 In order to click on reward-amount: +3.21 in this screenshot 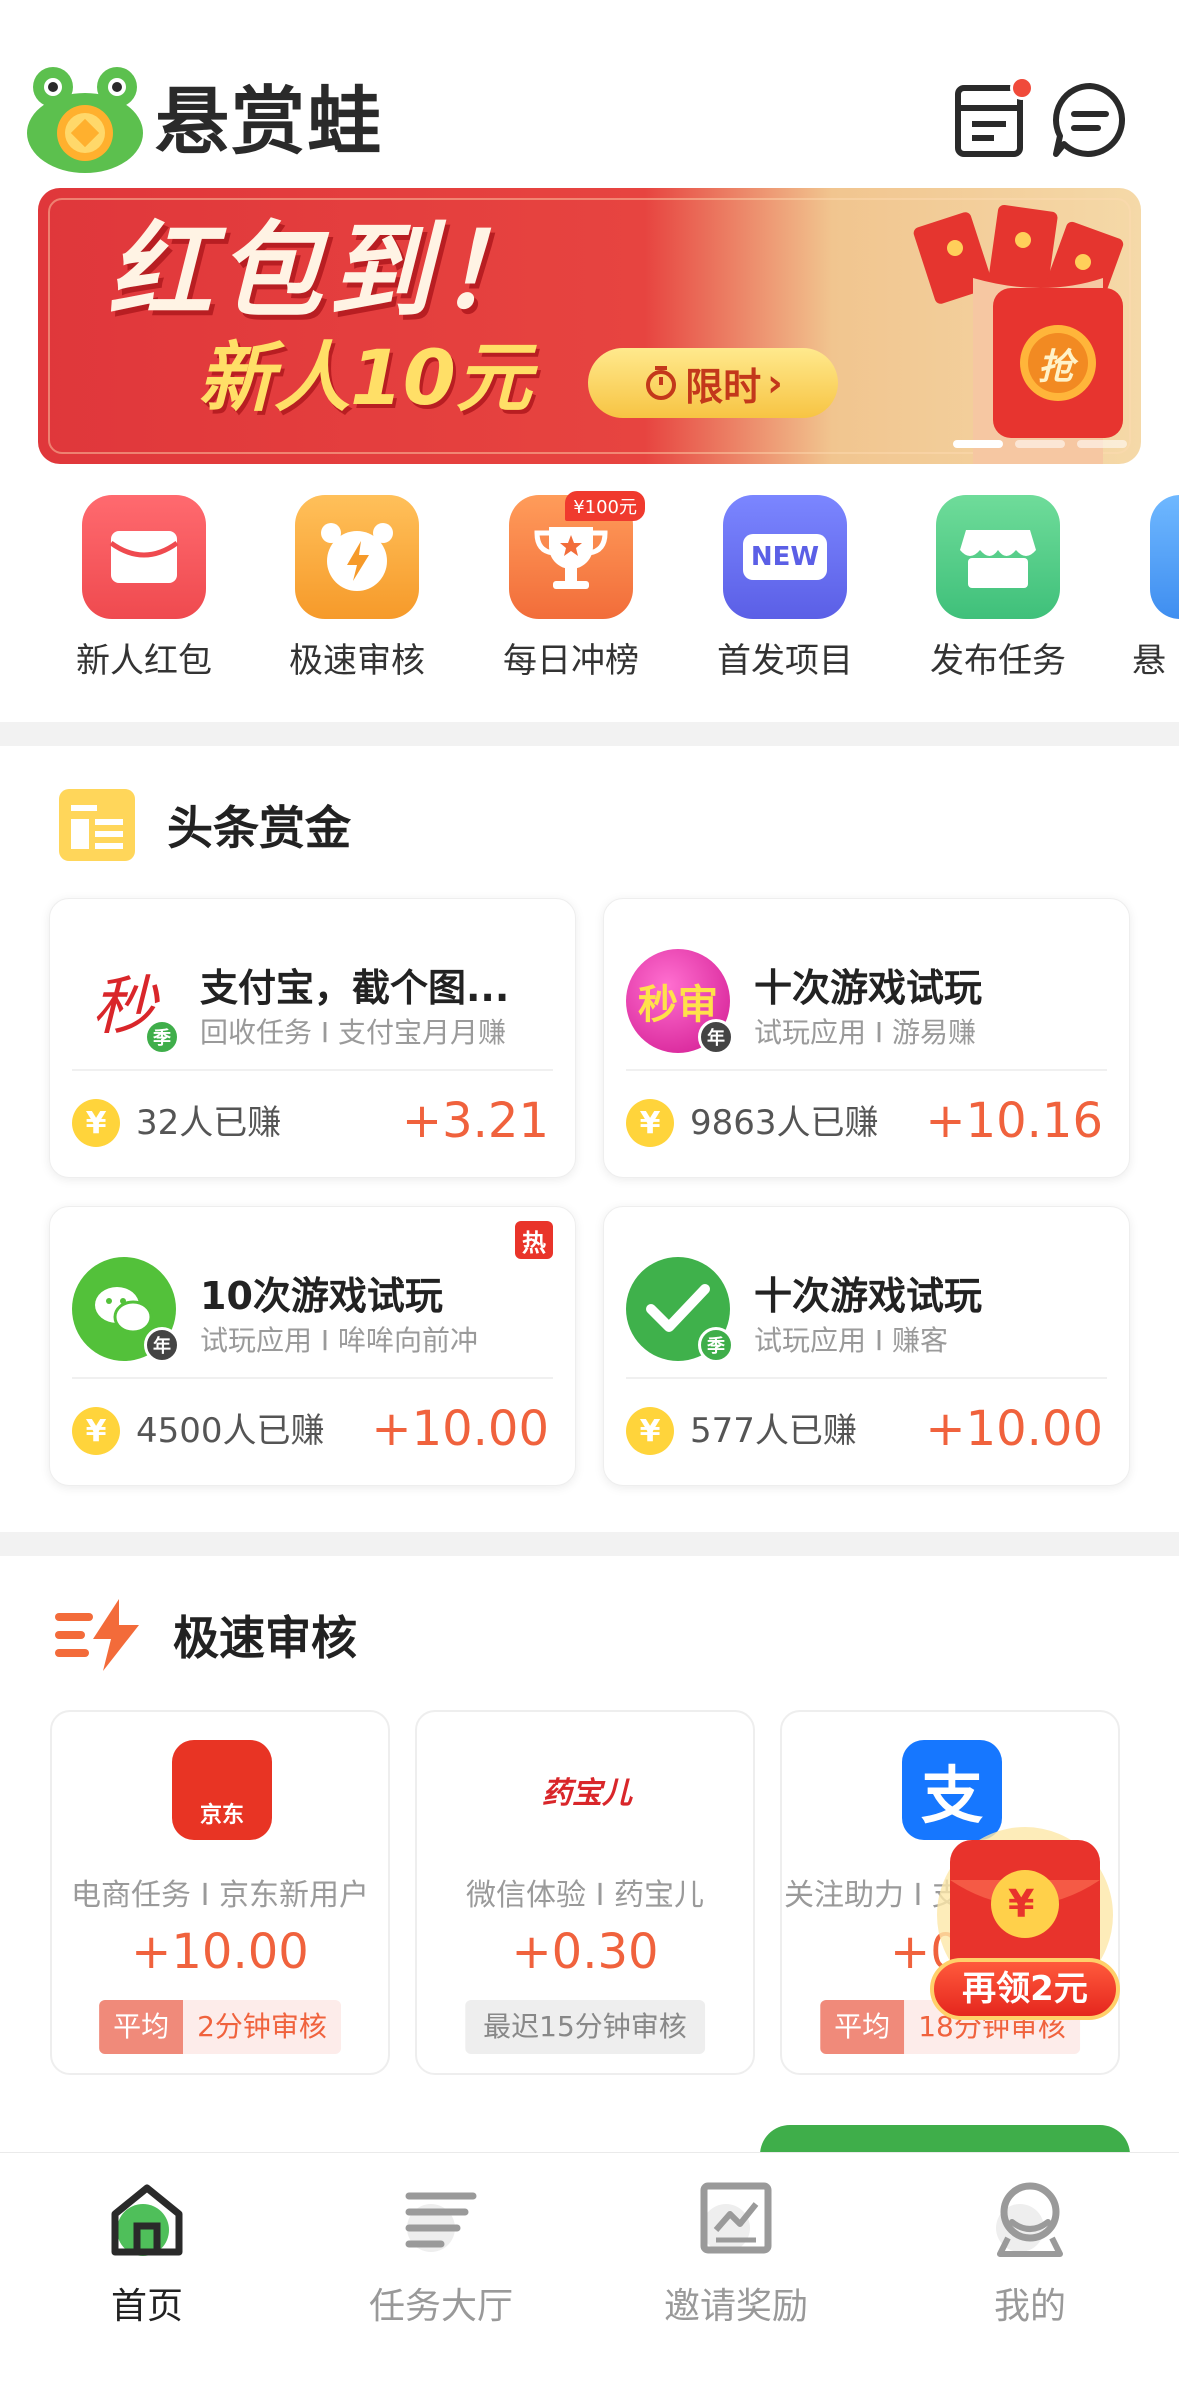, I will do `click(475, 1121)`.